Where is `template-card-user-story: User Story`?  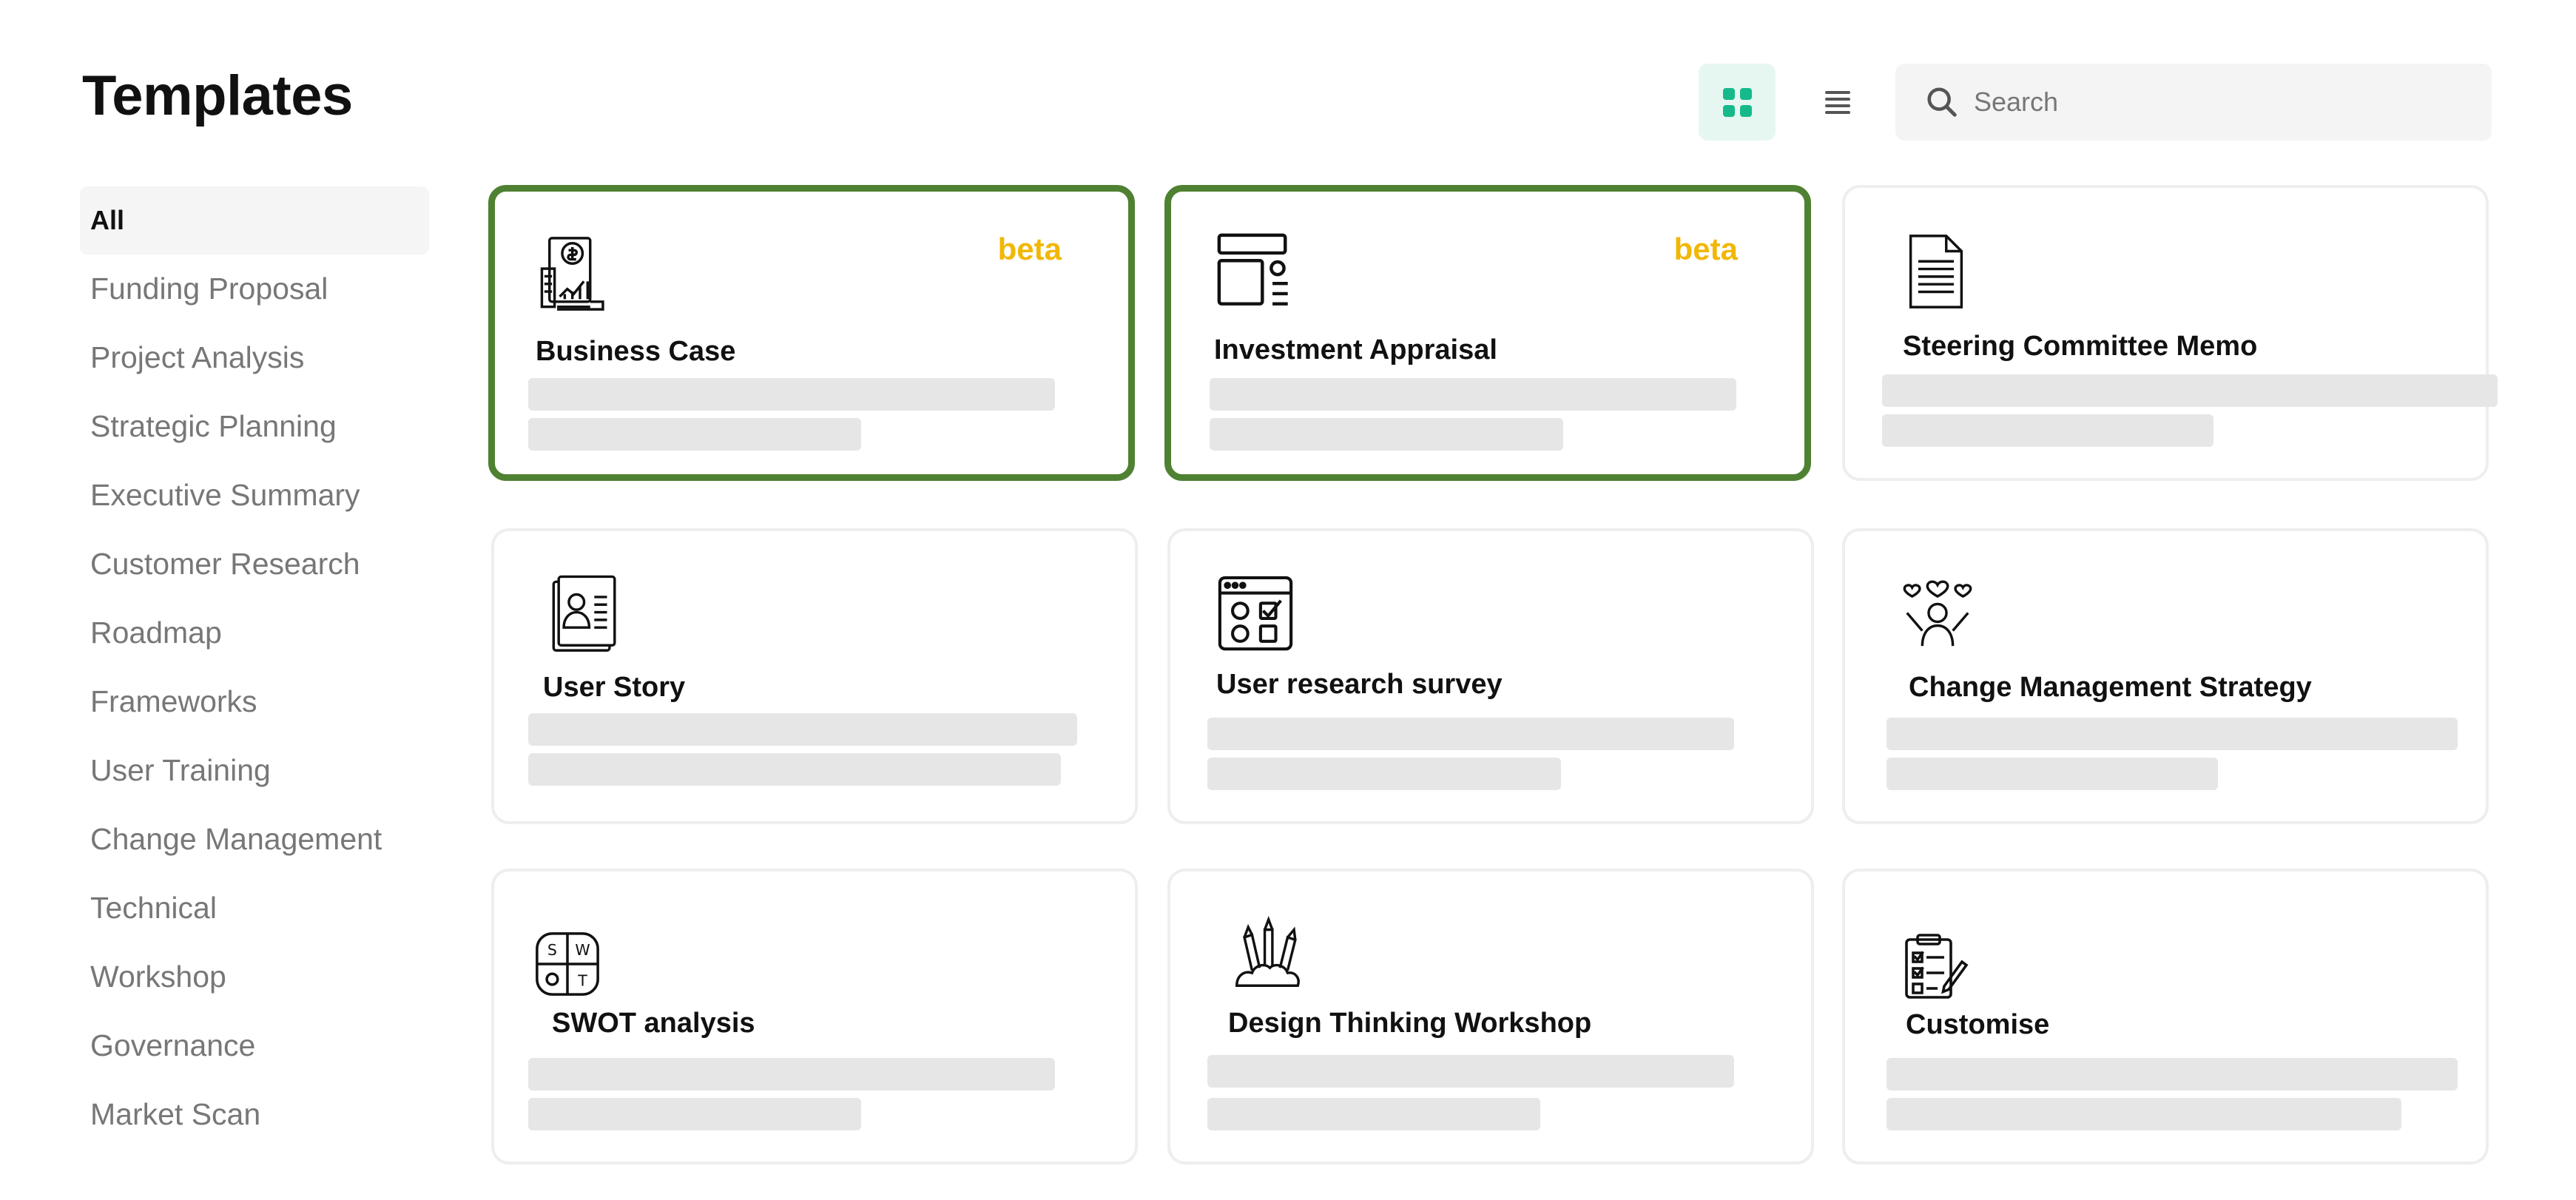
template-card-user-story: User Story is located at coordinates (814, 676).